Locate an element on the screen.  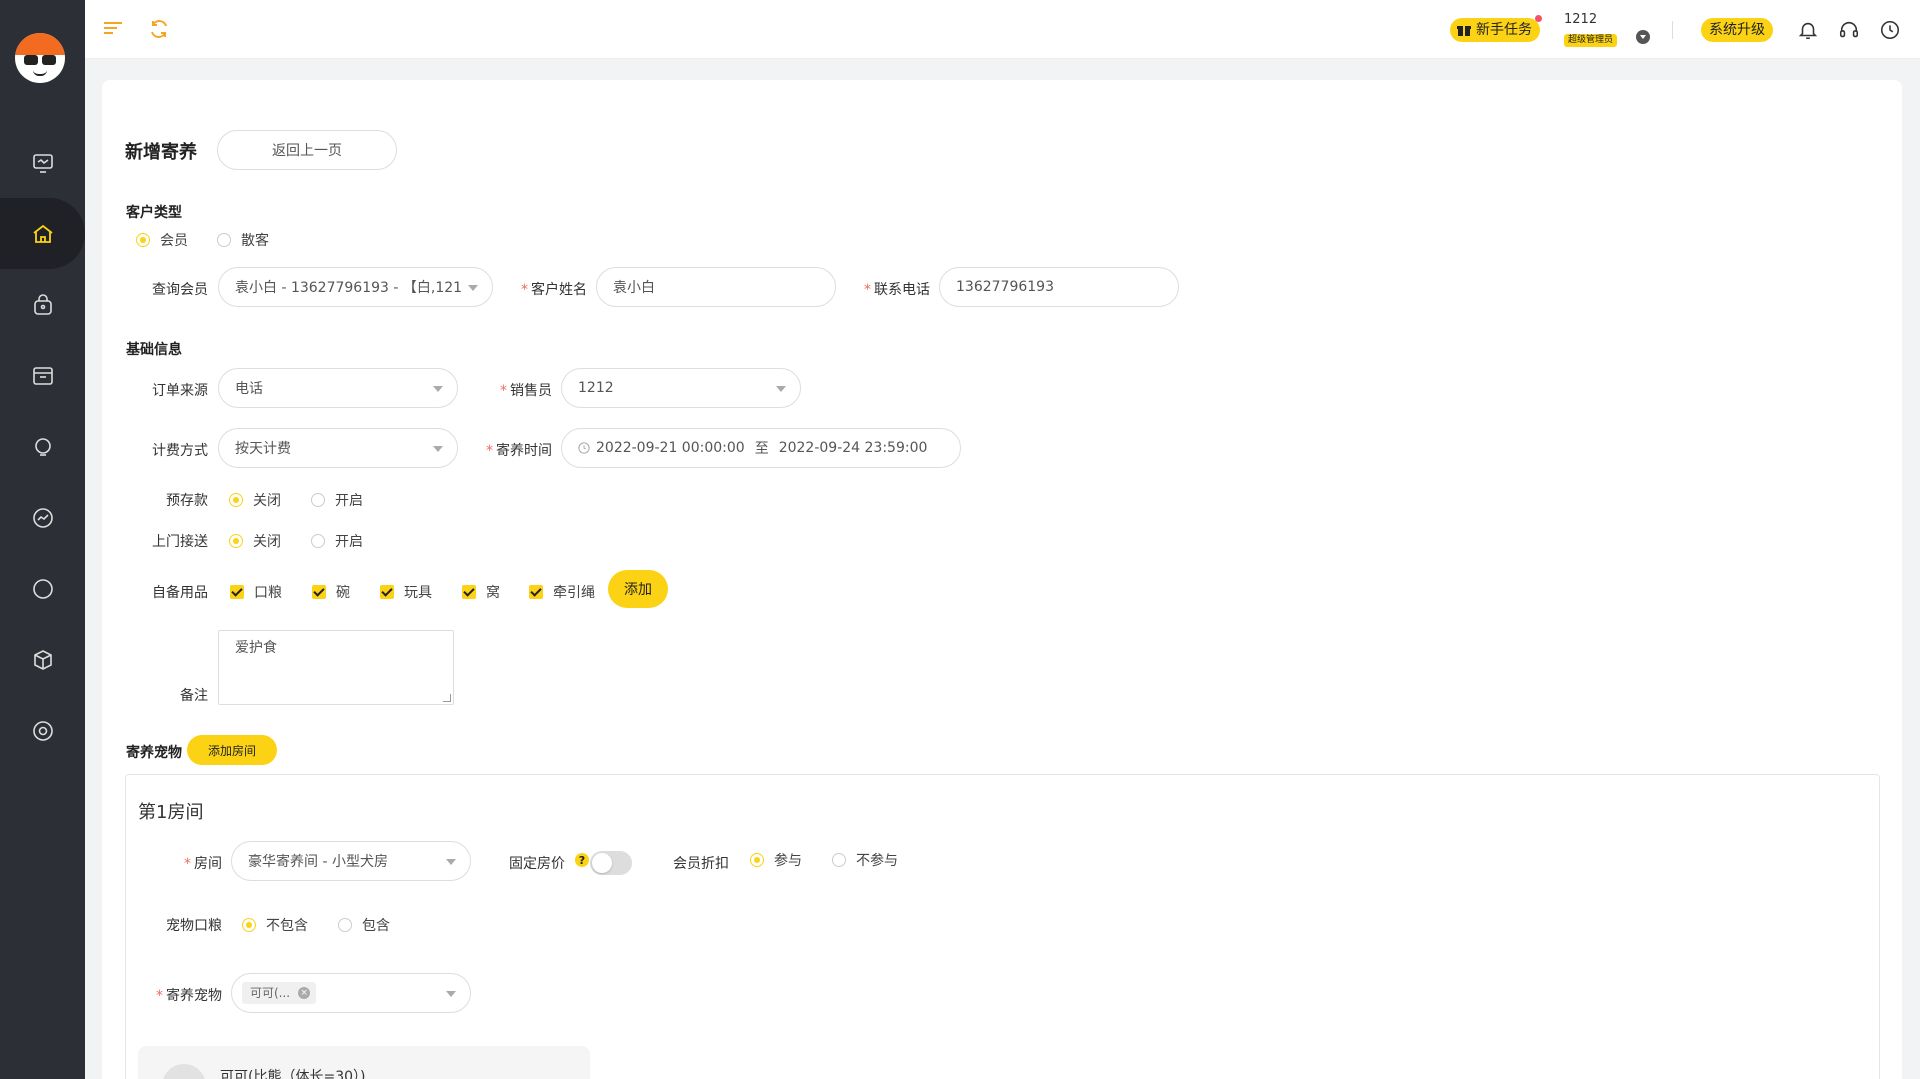
sidebar-item-store is located at coordinates (42, 375).